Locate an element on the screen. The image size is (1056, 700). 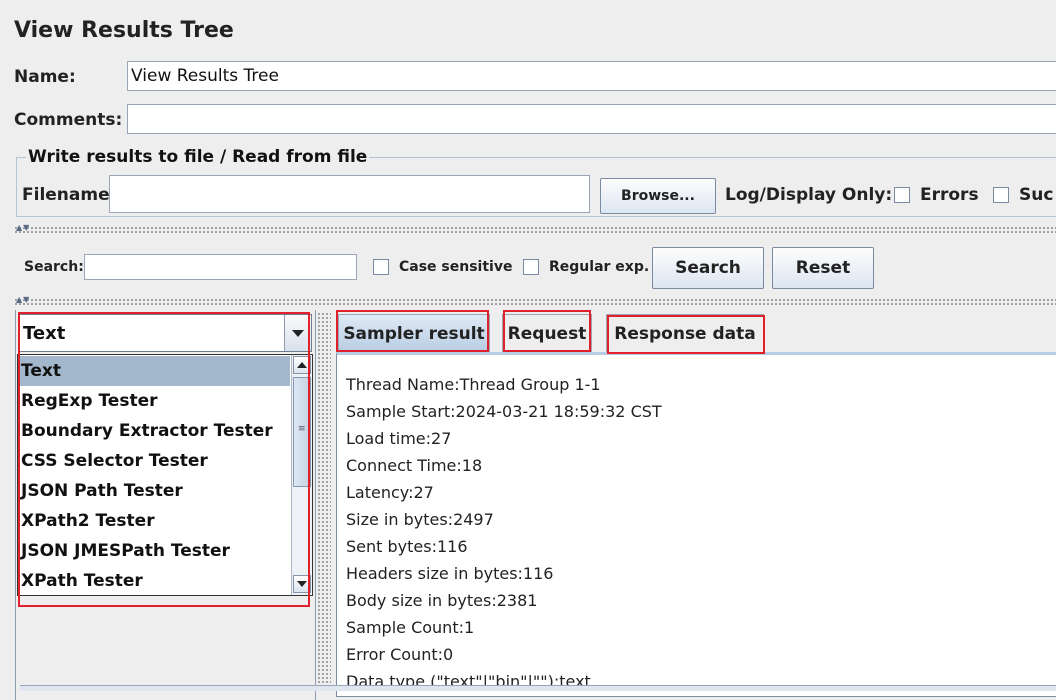
renderer-option-text: Text is located at coordinates (154, 371).